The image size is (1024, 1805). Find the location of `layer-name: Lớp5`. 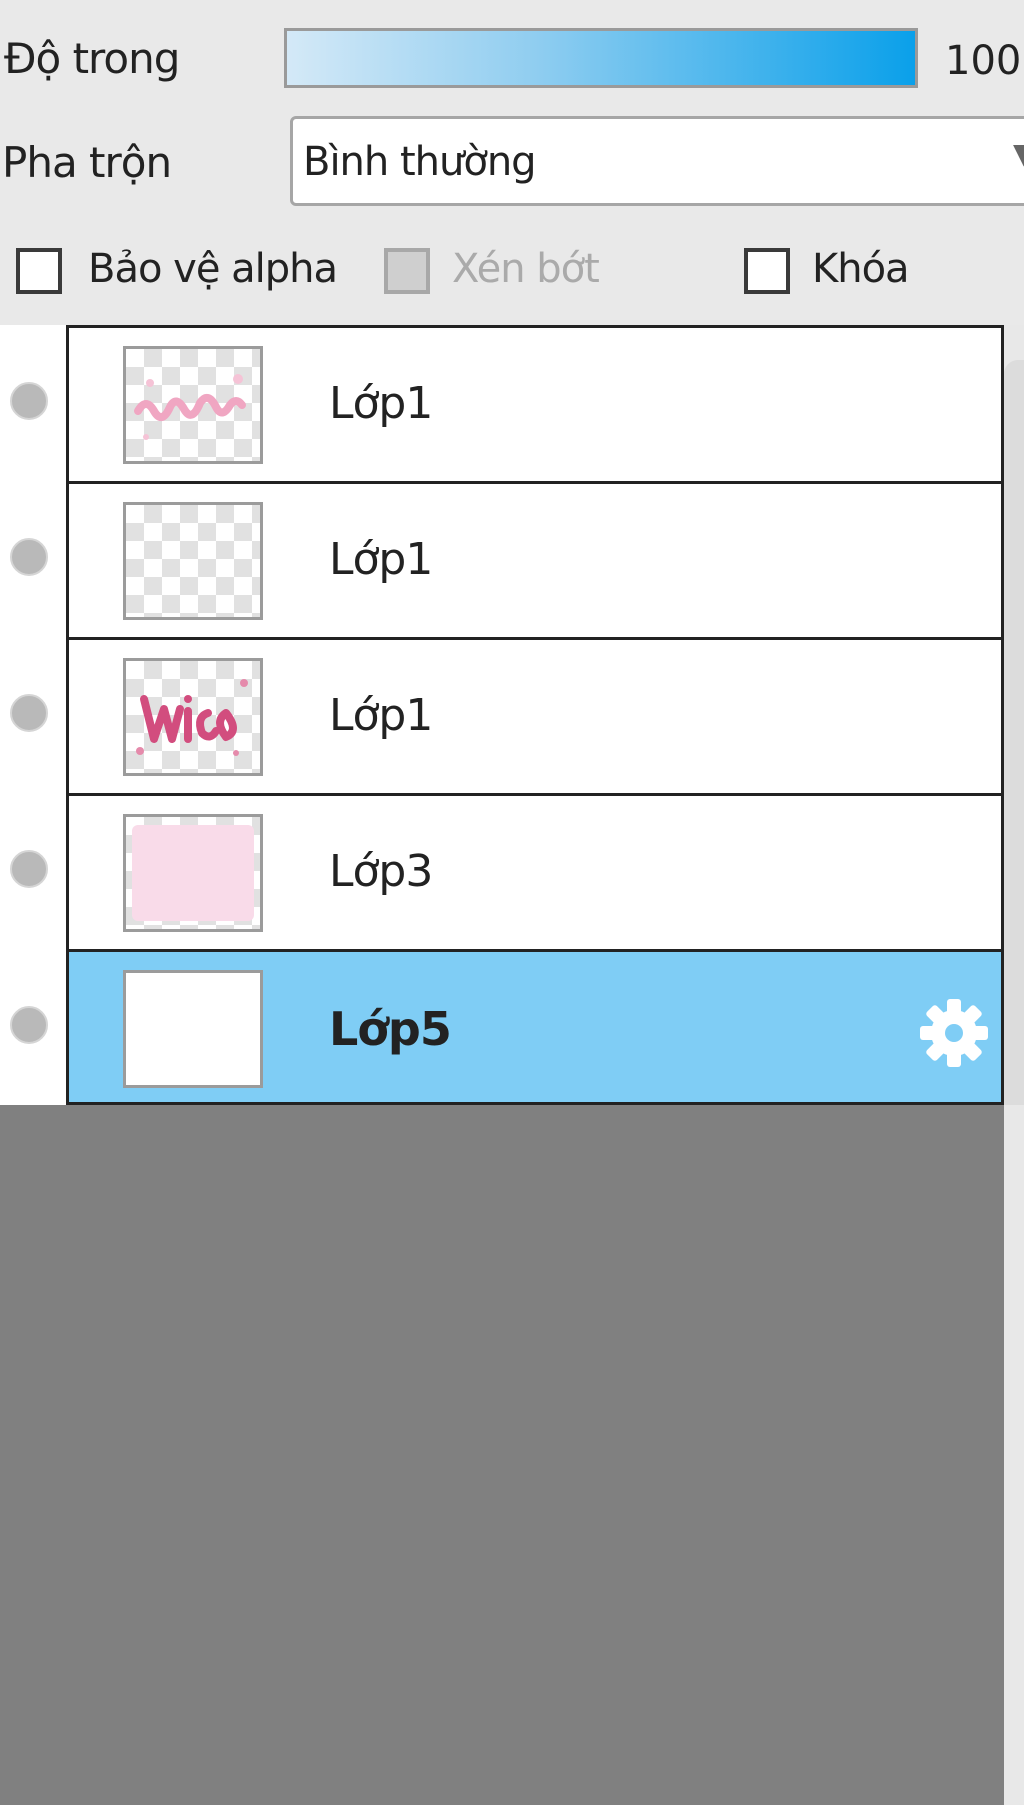

layer-name: Lớp5 is located at coordinates (390, 1029).